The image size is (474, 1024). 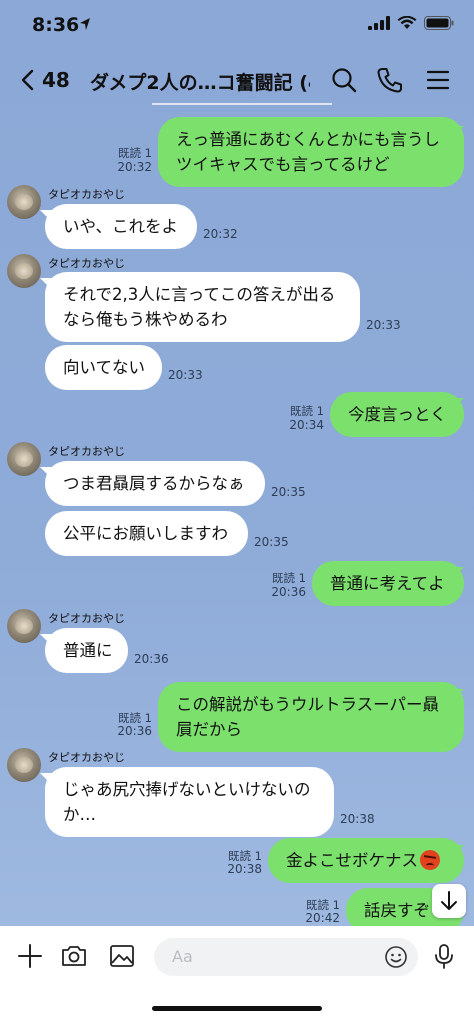 I want to click on battery-icon, so click(x=439, y=23).